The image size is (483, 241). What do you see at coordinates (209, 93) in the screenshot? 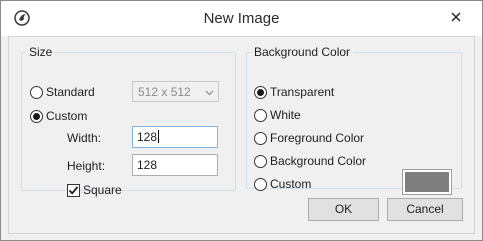
I see `chevron-down-icon` at bounding box center [209, 93].